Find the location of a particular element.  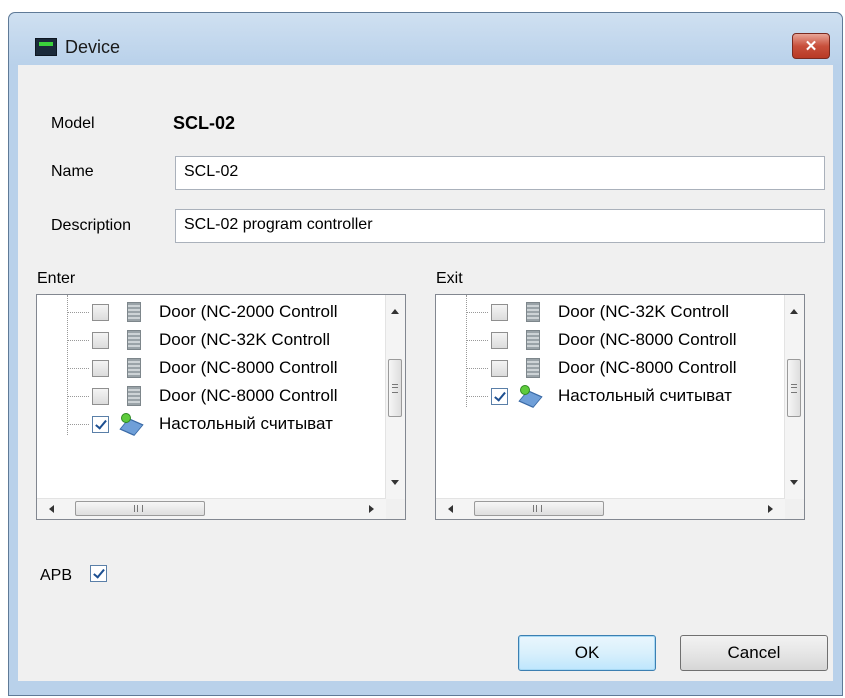

tree-item-door: Door (NC-2000 Controll is located at coordinates (212, 313).